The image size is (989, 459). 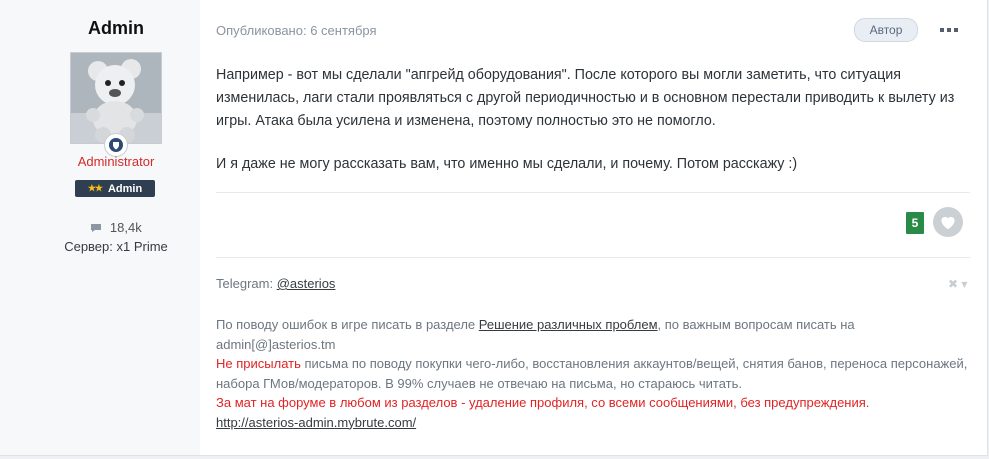 What do you see at coordinates (246, 283) in the screenshot?
I see `telegram-label: Telegram:` at bounding box center [246, 283].